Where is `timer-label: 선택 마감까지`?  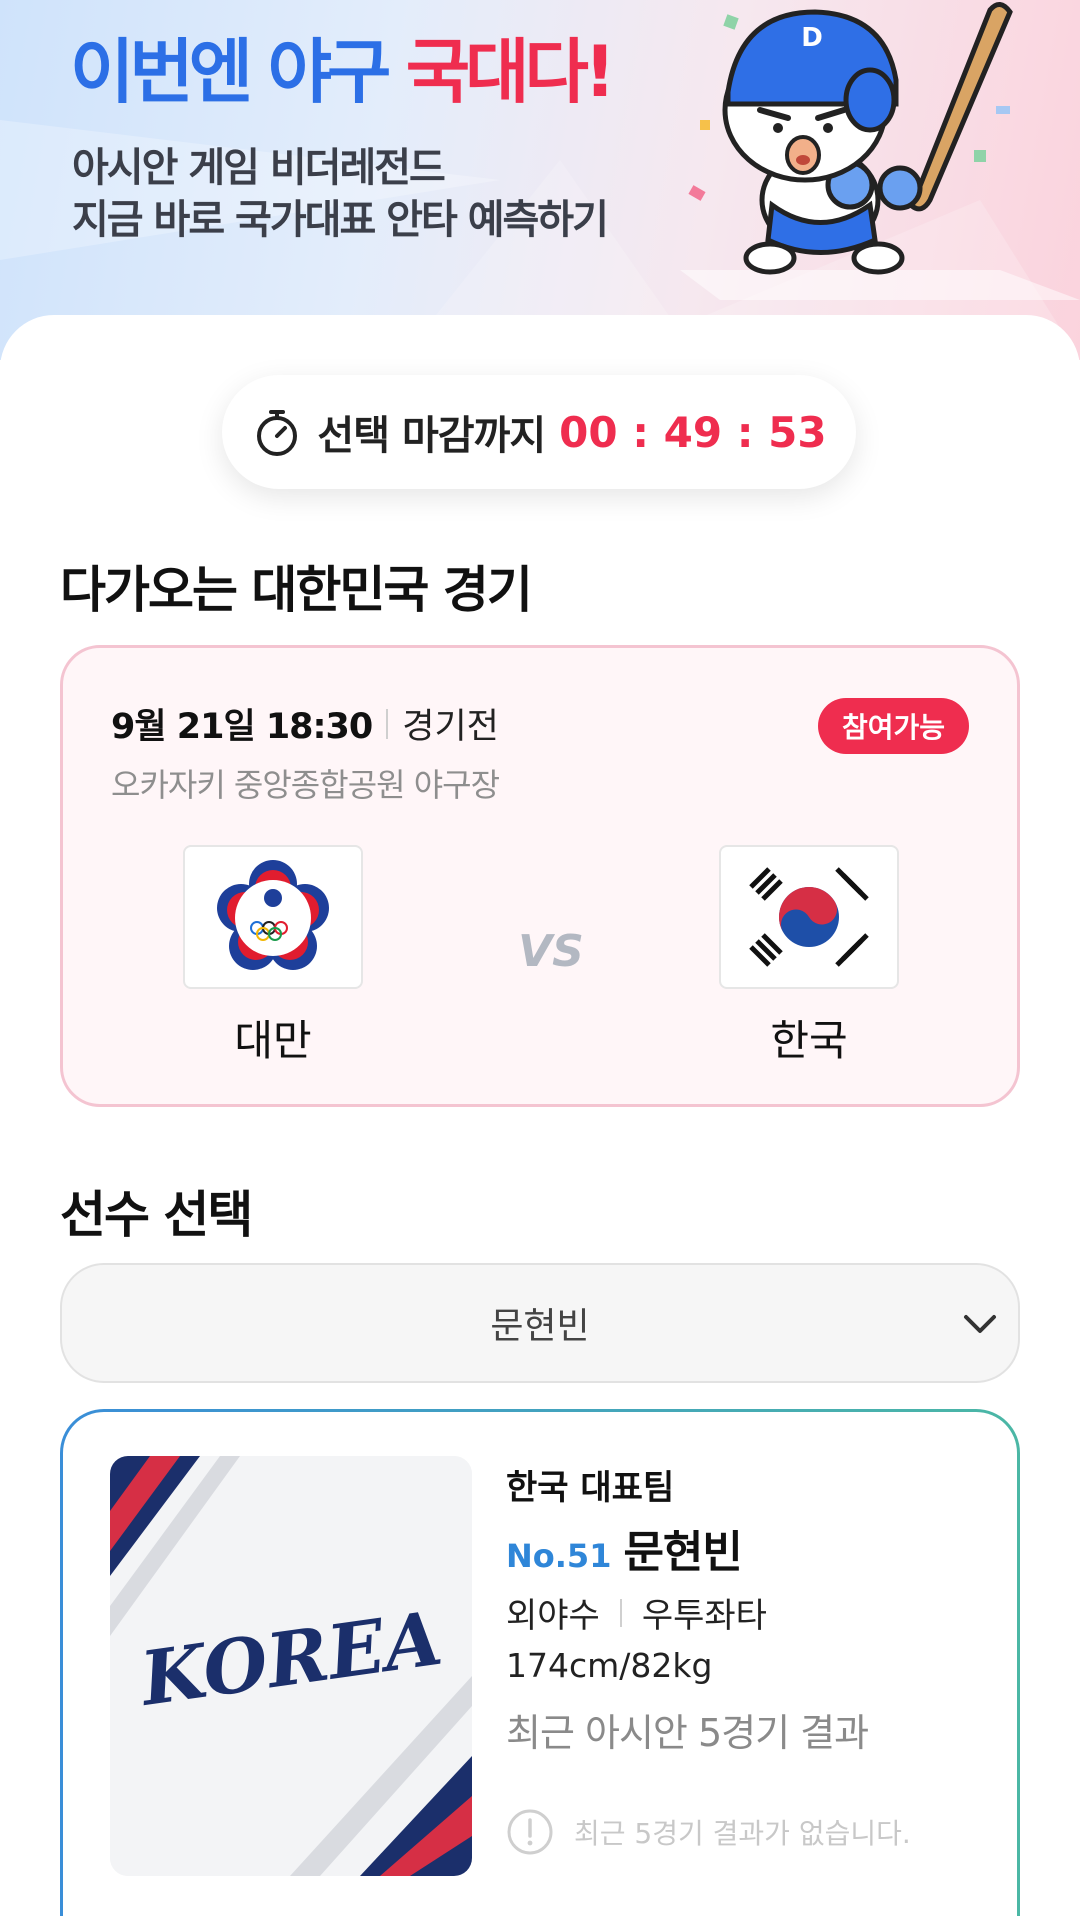 timer-label: 선택 마감까지 is located at coordinates (431, 436).